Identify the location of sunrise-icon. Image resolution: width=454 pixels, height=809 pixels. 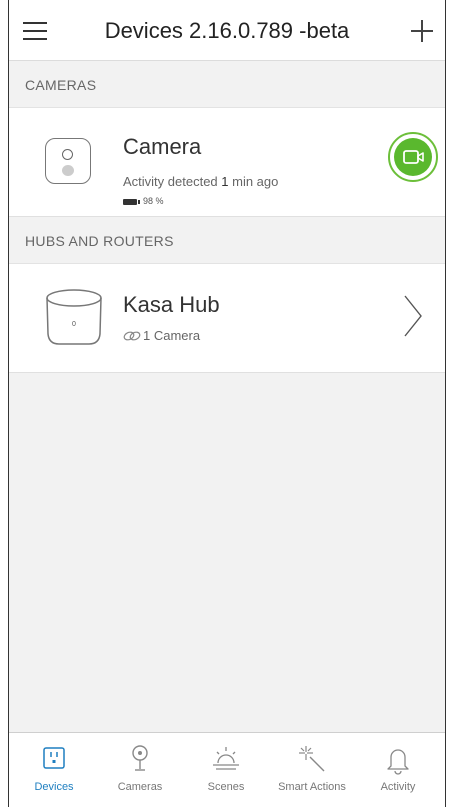
(226, 758).